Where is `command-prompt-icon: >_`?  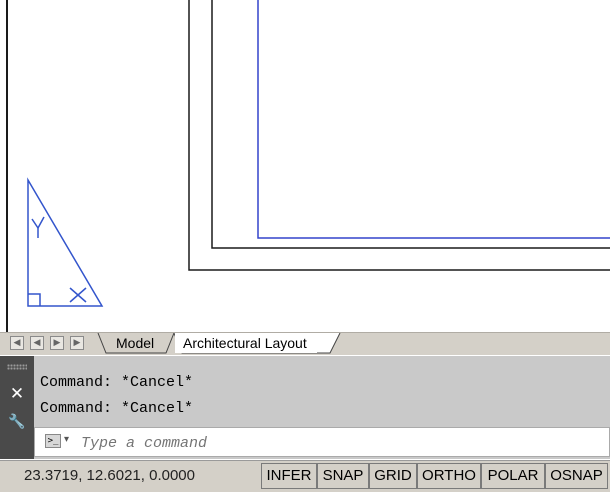
command-prompt-icon: >_ is located at coordinates (53, 441).